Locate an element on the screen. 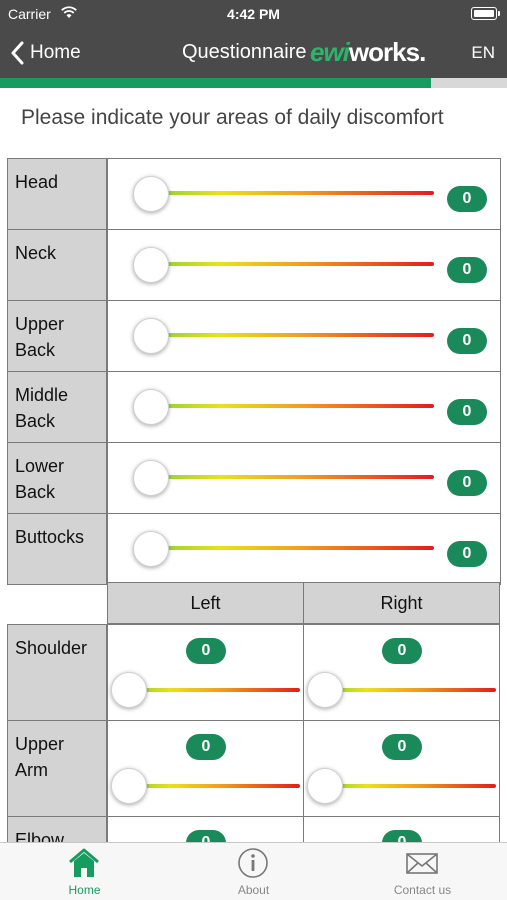 The width and height of the screenshot is (507, 900). navigation-bar: Home Questionnaire ewiworks. EN is located at coordinates (253, 53).